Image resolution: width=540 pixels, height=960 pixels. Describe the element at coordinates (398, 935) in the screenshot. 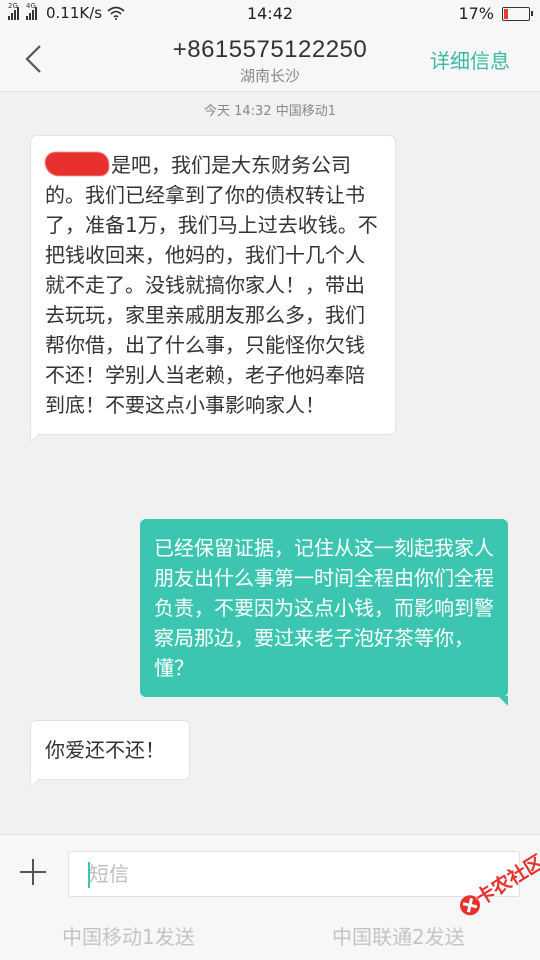

I see `send-sim2-button: 中国联通2发送` at that location.